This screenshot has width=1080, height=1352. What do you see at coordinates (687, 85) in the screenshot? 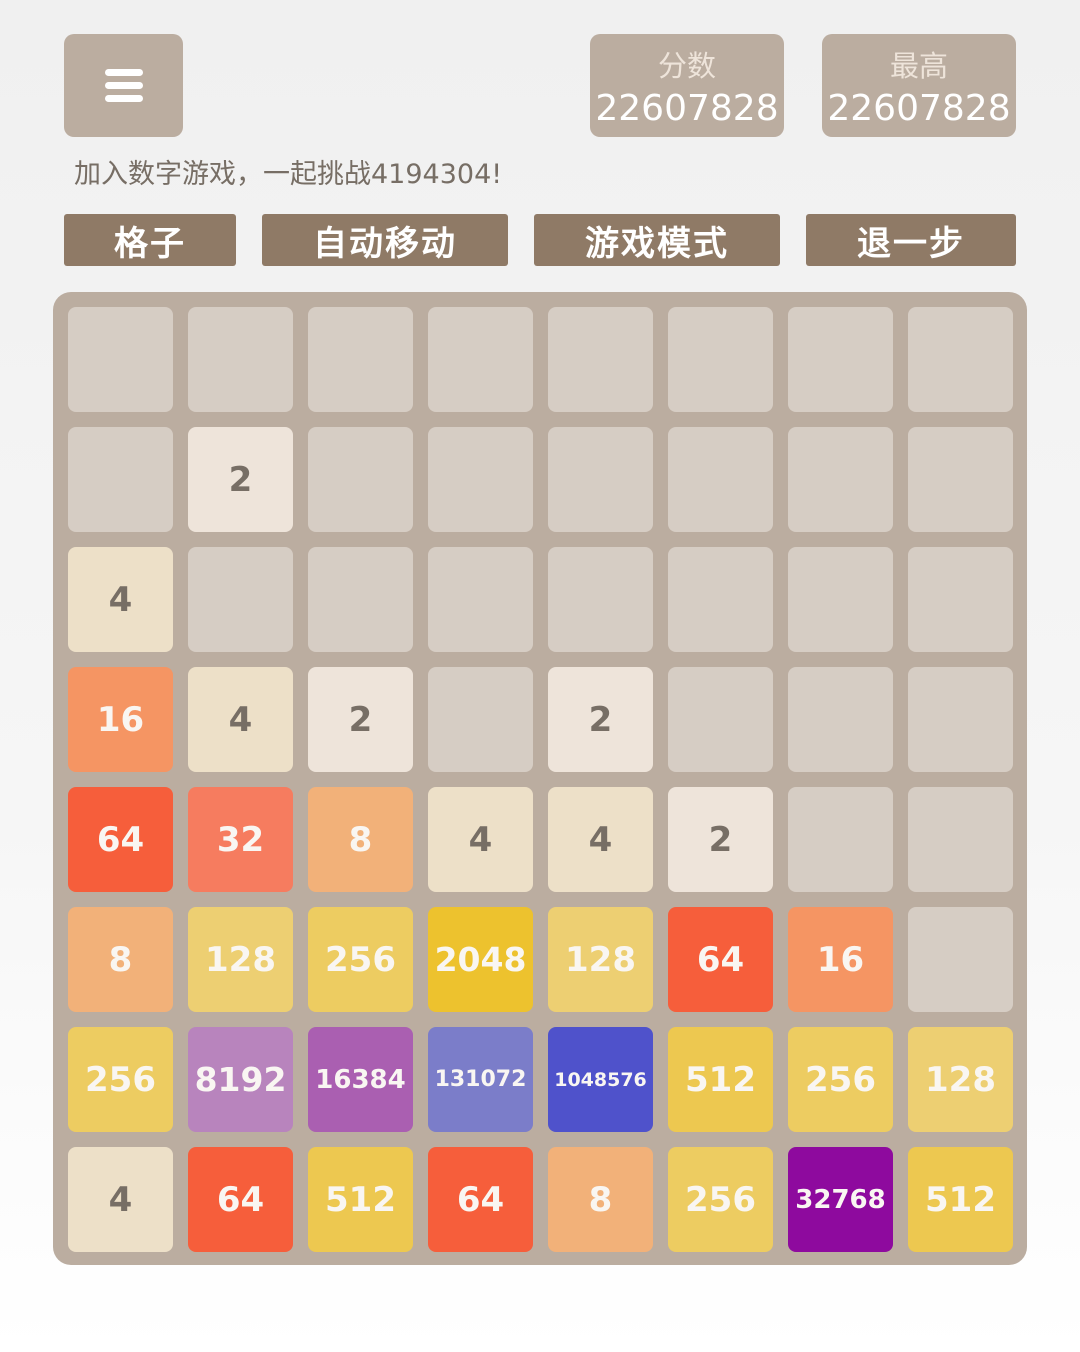
I see `score-box: 分数 22607828` at bounding box center [687, 85].